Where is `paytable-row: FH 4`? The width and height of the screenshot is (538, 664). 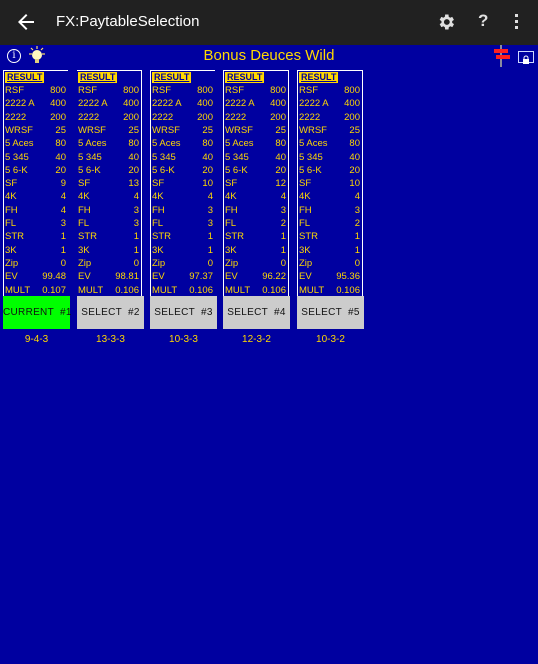 paytable-row: FH 4 is located at coordinates (35, 210).